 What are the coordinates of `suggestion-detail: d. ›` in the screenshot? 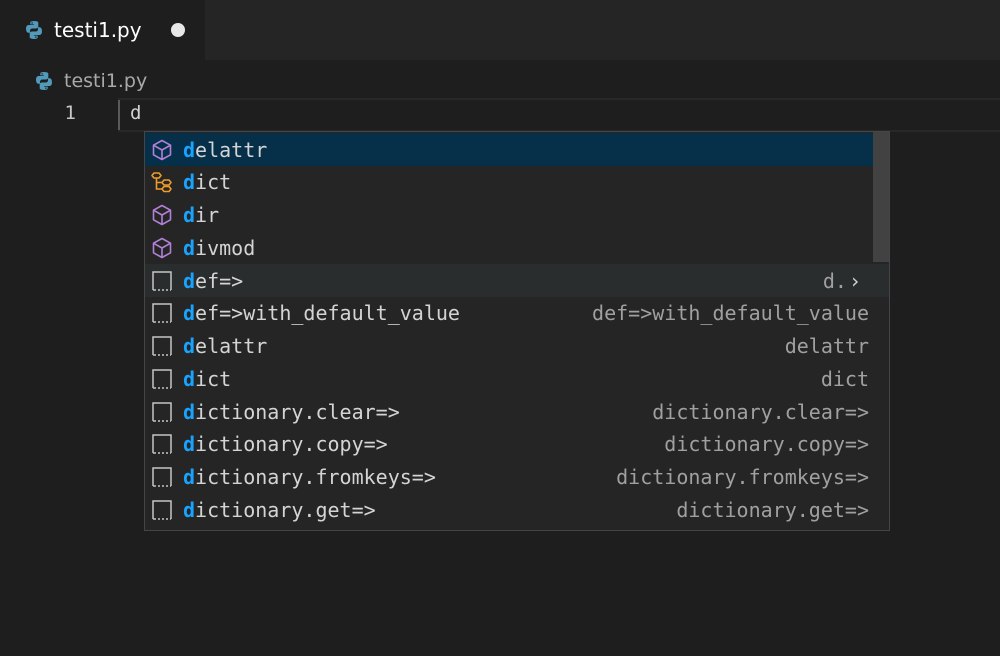 It's located at (842, 281).